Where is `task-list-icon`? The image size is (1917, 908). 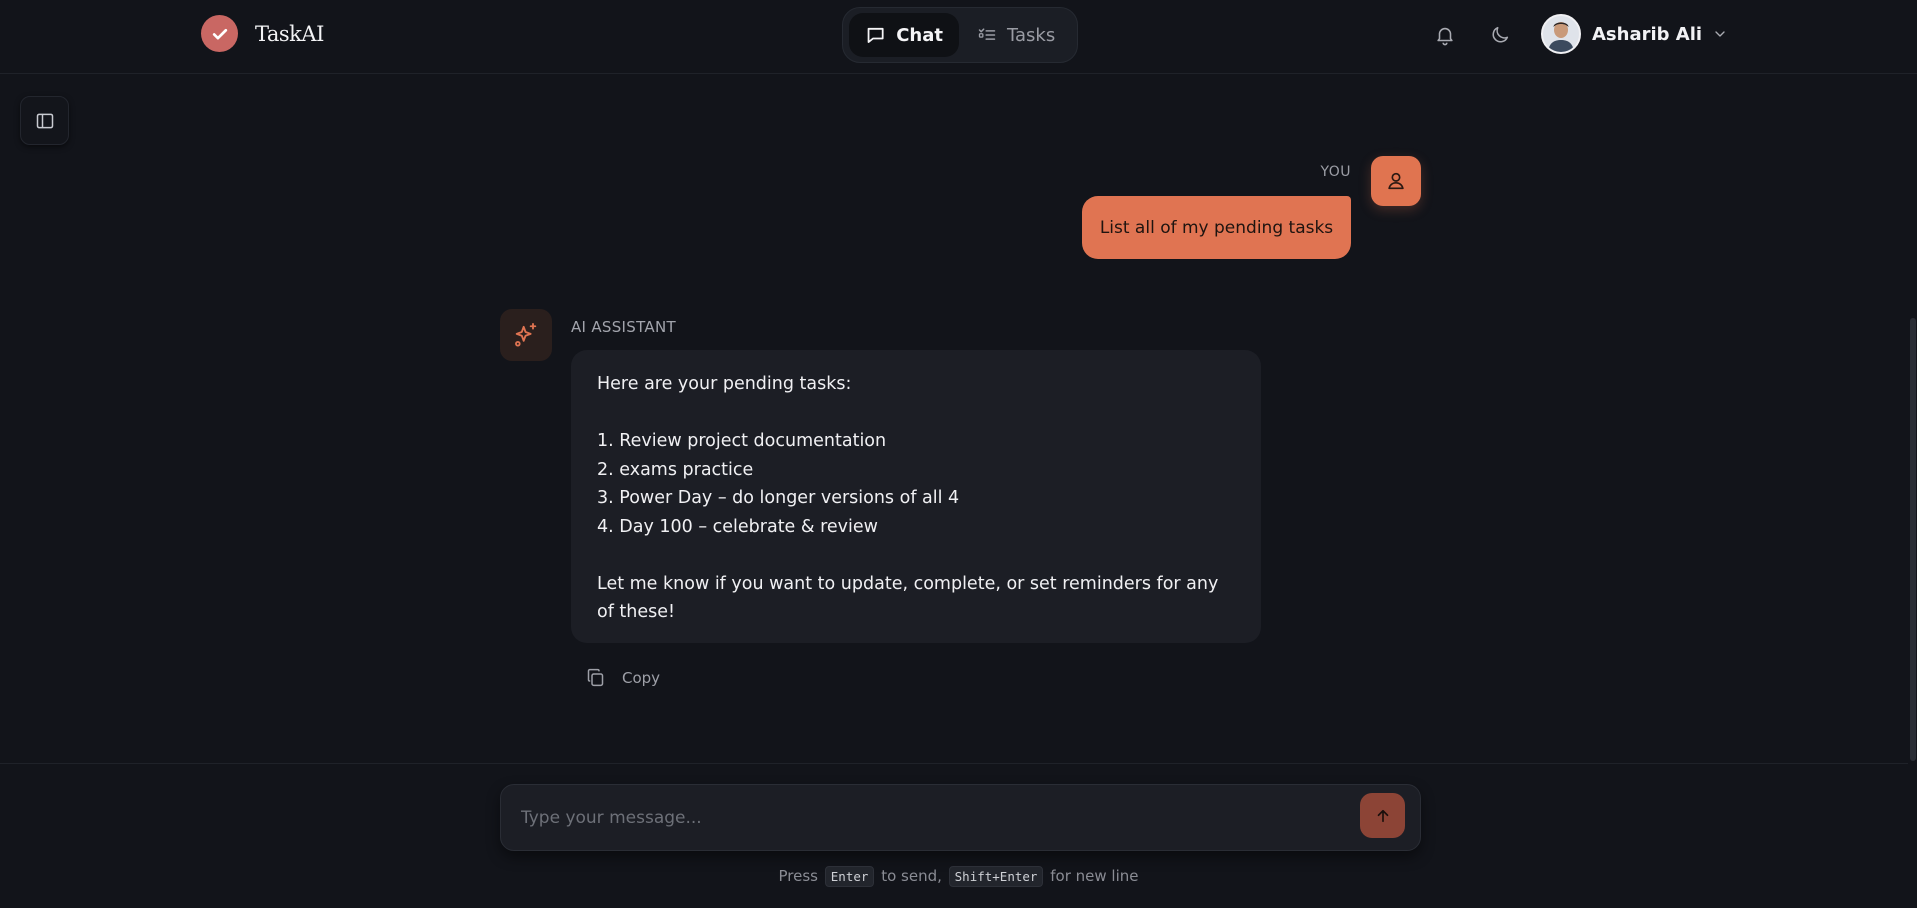 task-list-icon is located at coordinates (987, 34).